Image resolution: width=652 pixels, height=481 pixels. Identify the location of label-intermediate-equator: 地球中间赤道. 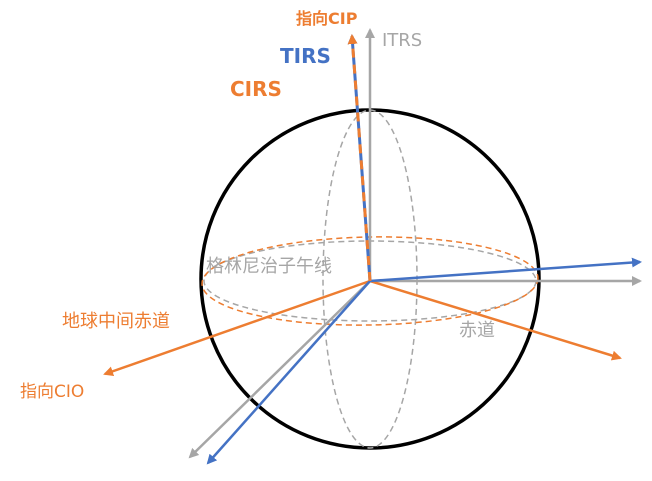
(116, 321).